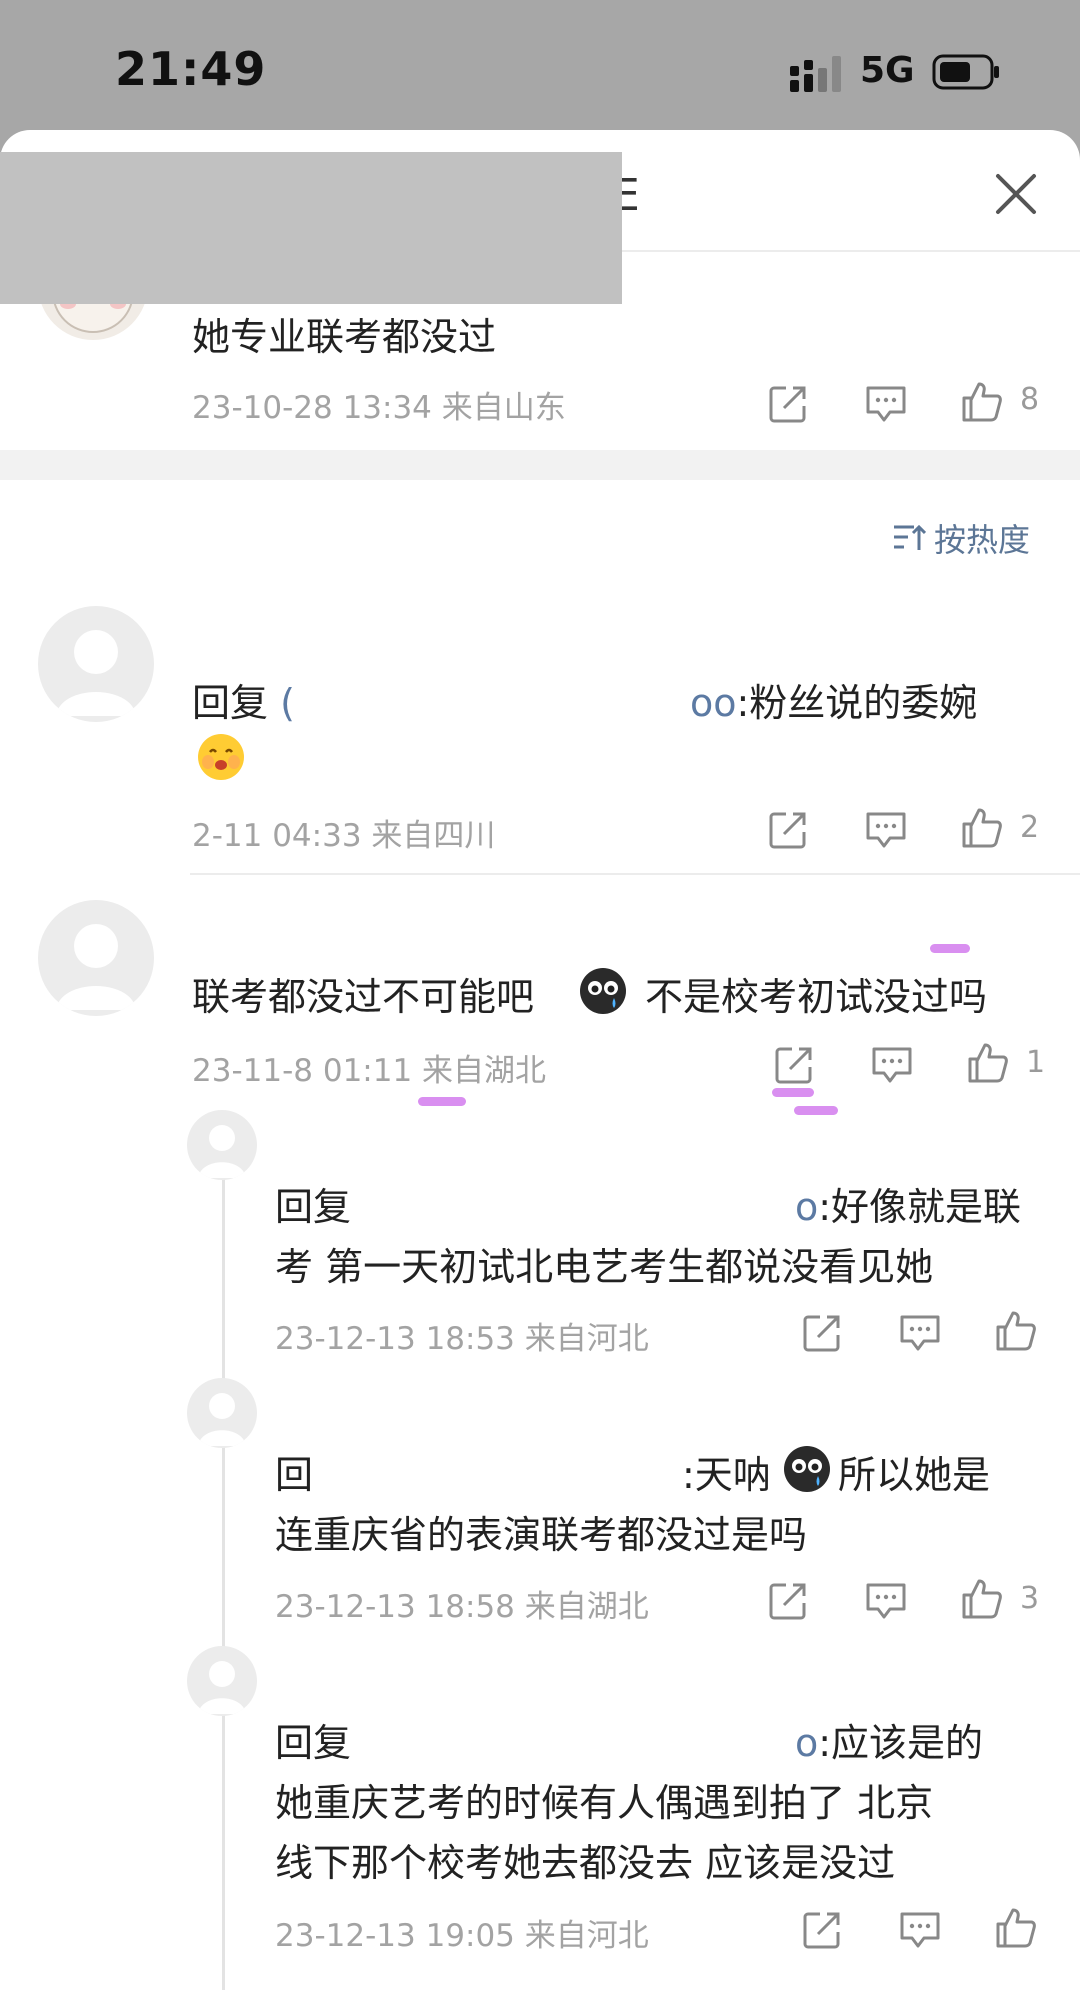 Image resolution: width=1080 pixels, height=1990 pixels. Describe the element at coordinates (604, 1267) in the screenshot. I see `reply-text-line2: 考 第一天初试北电艺考生都说没看见她` at that location.